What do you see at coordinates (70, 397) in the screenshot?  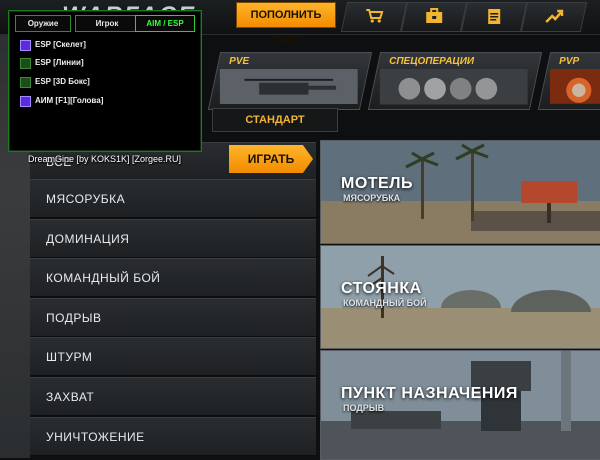 I see `mode-row-label: ЗАХВАТ` at bounding box center [70, 397].